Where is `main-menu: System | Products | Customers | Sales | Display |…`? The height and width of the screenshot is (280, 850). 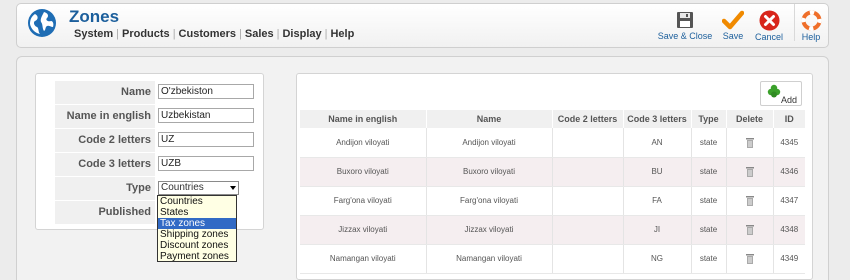 main-menu: System | Products | Customers | Sales | Display |… is located at coordinates (214, 34).